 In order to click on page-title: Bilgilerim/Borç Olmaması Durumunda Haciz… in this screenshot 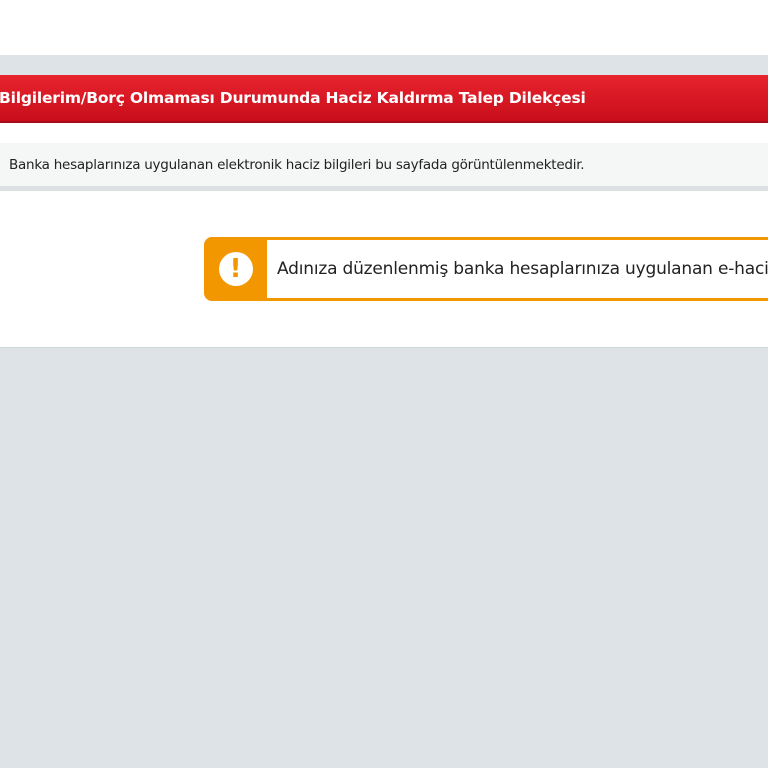, I will do `click(293, 98)`.